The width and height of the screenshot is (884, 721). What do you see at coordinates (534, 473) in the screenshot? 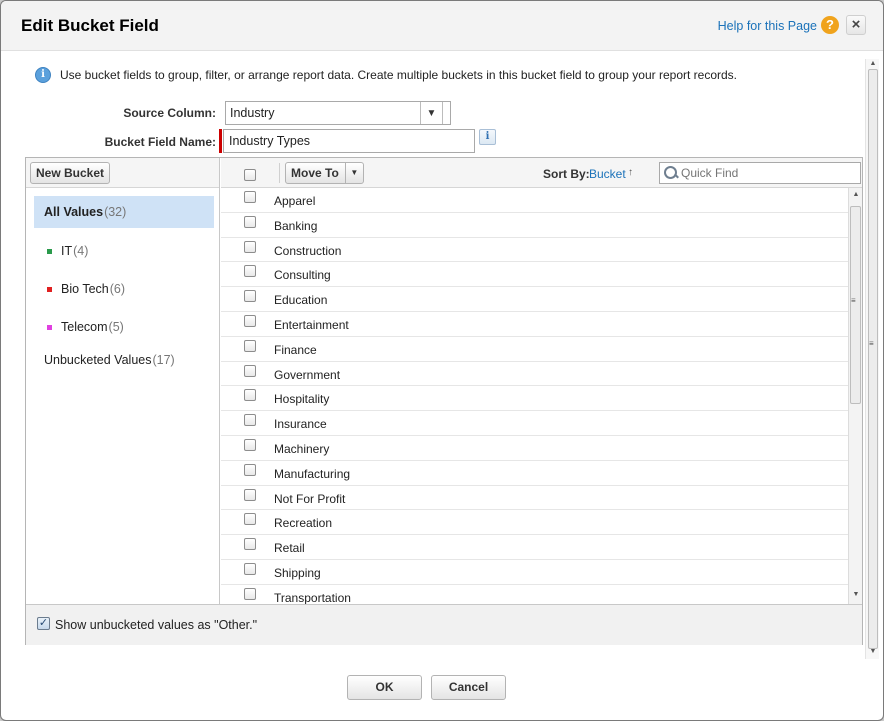
I see `value-row: Manufacturing` at bounding box center [534, 473].